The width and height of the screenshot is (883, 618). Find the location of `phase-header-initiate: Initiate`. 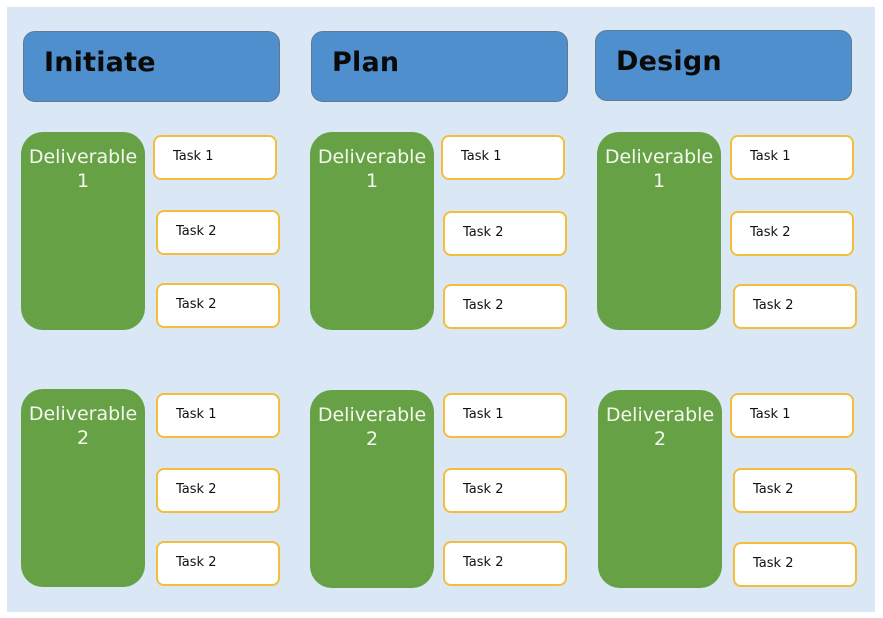

phase-header-initiate: Initiate is located at coordinates (151, 66).